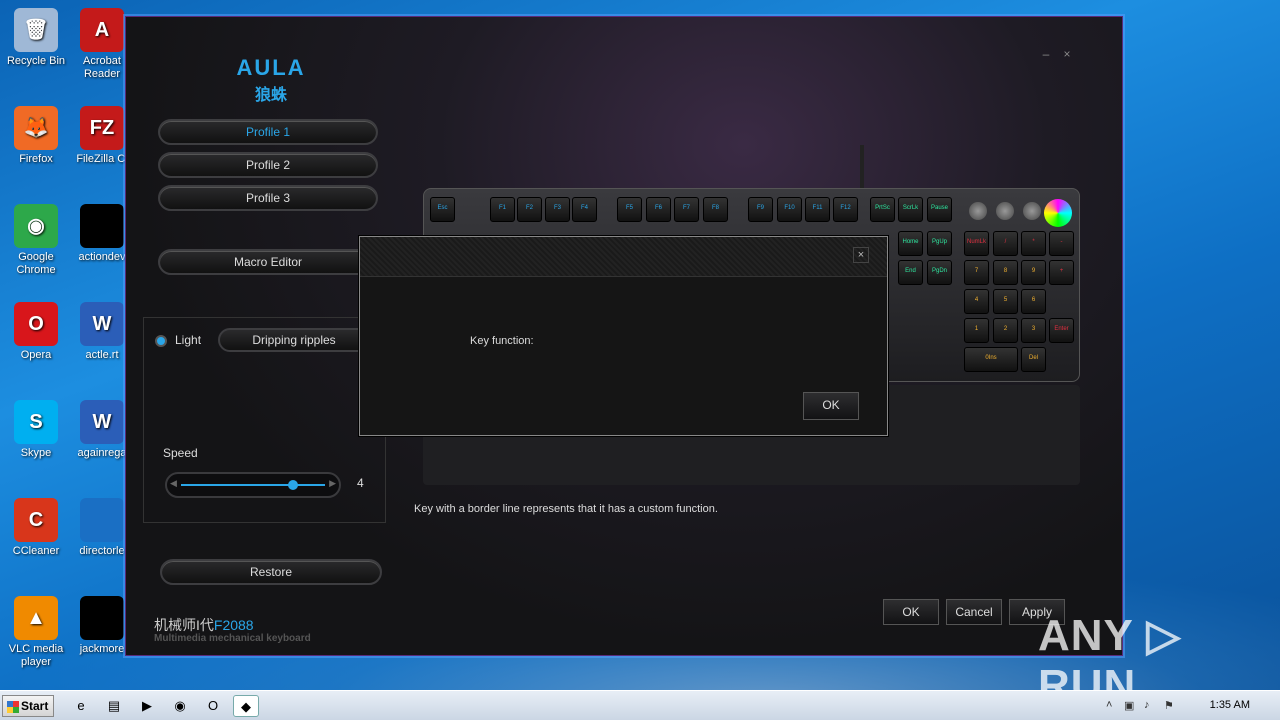 This screenshot has height=720, width=1280. I want to click on desktop-icon-label: Opera, so click(36, 355).